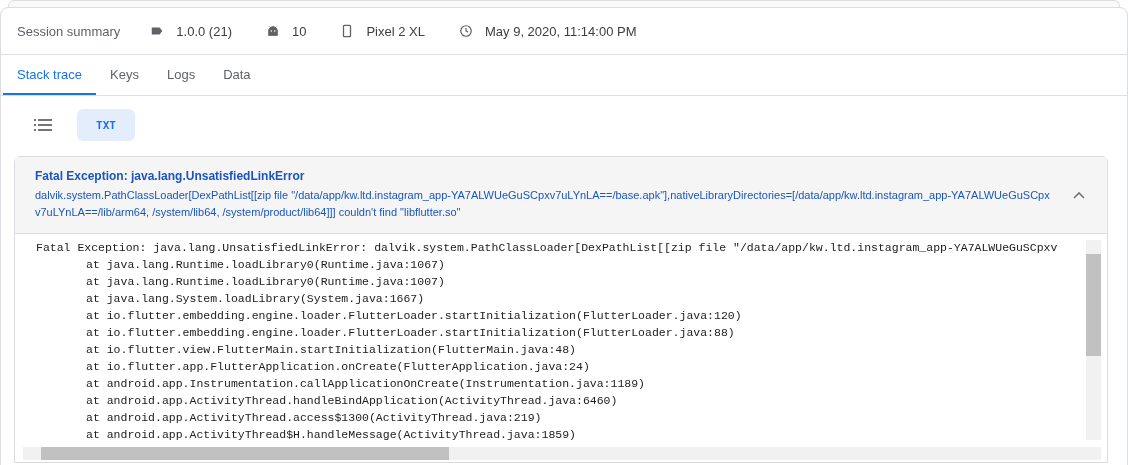 The width and height of the screenshot is (1128, 465). I want to click on stack-trace-line: at java.lang.System.loadLibrary(System.java:1667), so click(255, 298).